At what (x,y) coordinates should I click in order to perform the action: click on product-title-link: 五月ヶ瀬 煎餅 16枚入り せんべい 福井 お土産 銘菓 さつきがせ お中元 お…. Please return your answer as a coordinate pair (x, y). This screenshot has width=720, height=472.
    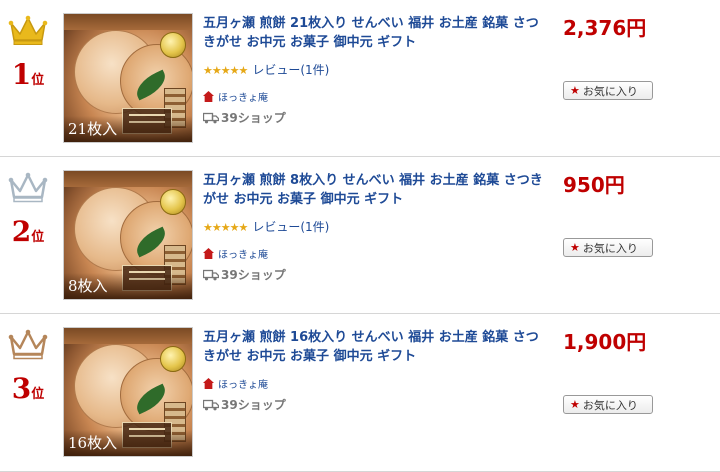
    Looking at the image, I should click on (375, 347).